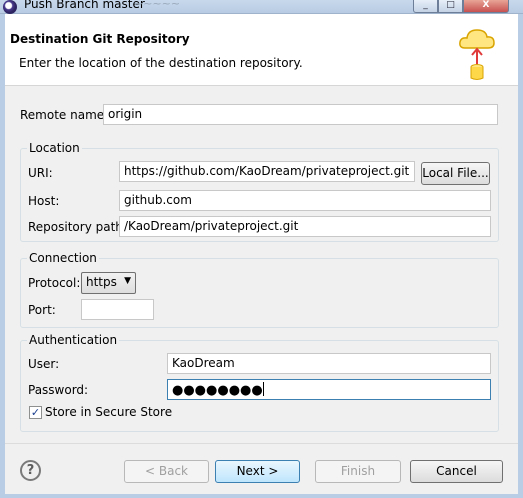  Describe the element at coordinates (300, 114) in the screenshot. I see `remote-name-input: origin` at that location.